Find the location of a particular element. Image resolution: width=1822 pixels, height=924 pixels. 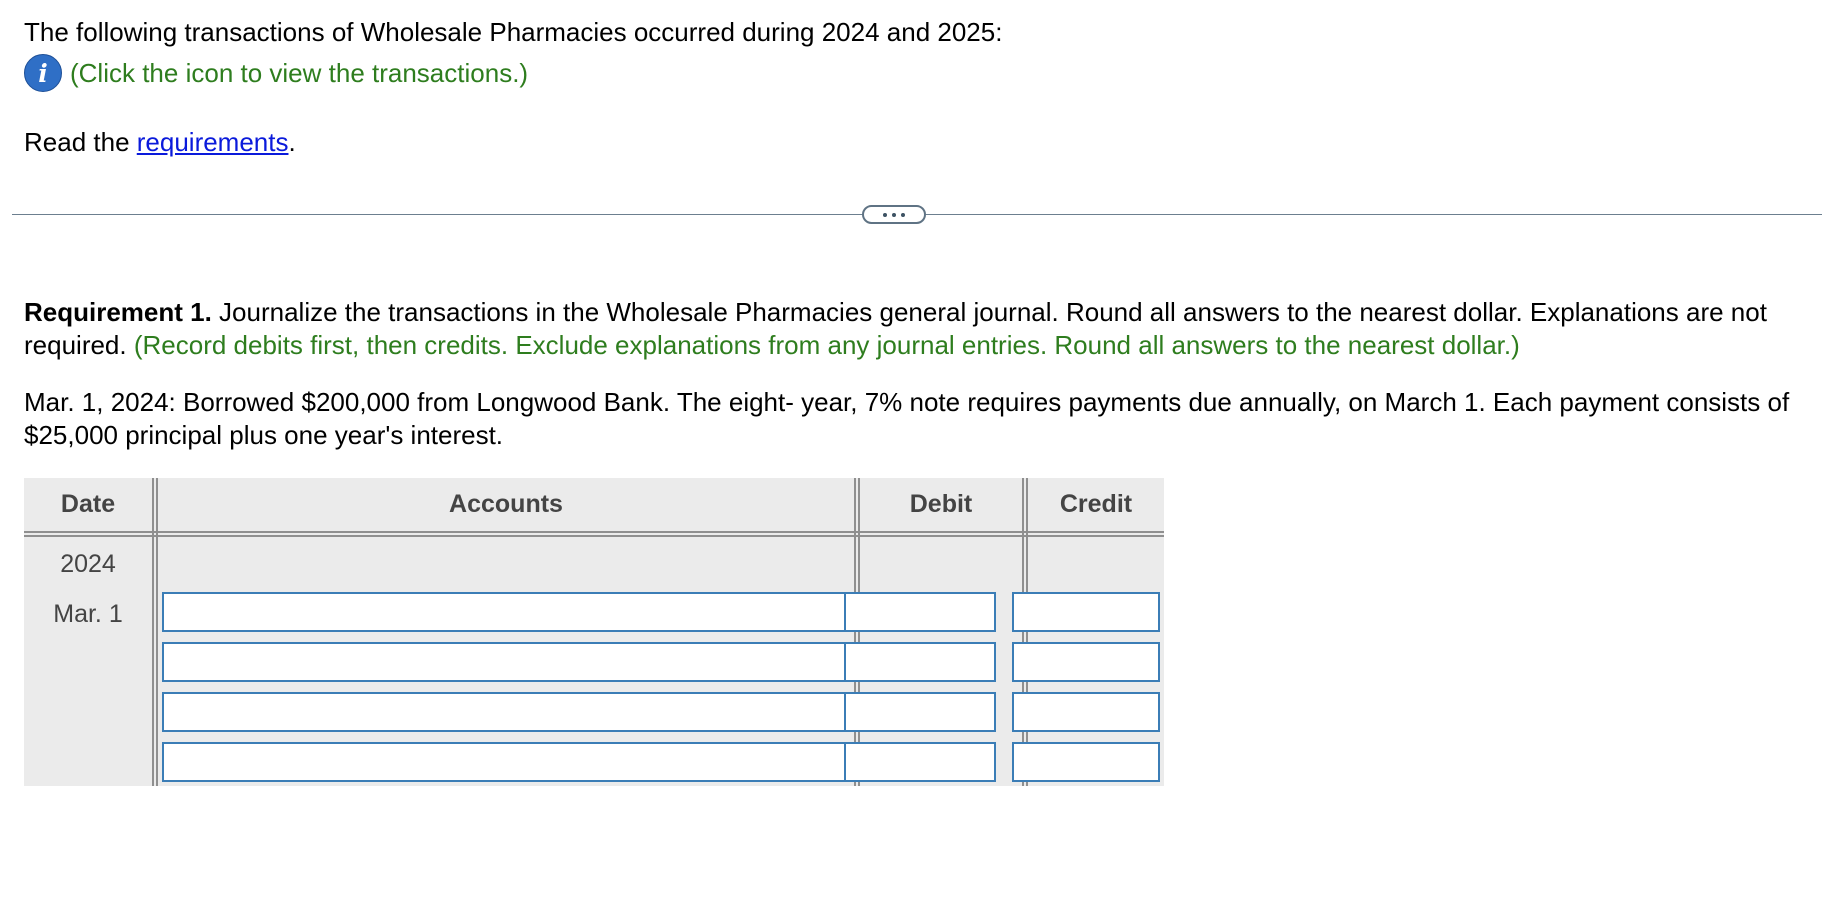

more-dots-icon is located at coordinates (894, 214).